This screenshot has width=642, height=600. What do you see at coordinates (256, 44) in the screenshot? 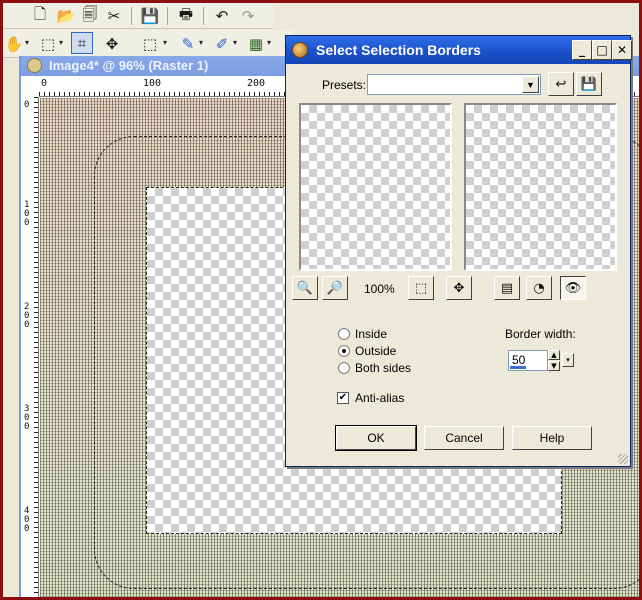
I see `layers-icon: ▦` at bounding box center [256, 44].